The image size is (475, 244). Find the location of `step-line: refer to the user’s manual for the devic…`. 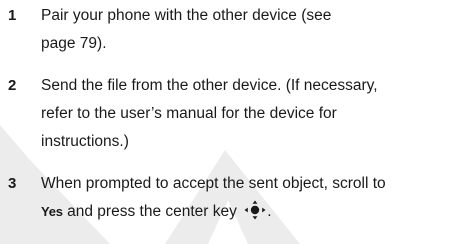

step-line: refer to the user’s manual for the devic… is located at coordinates (189, 113).